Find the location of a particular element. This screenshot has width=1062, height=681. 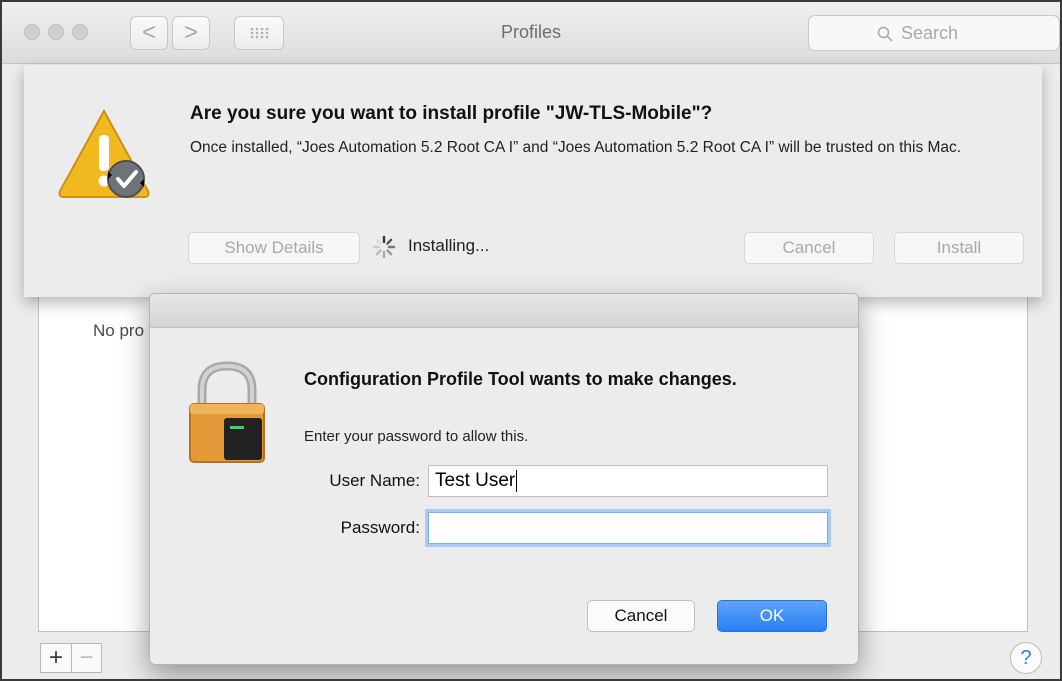

sheet-cancel-button: Cancel is located at coordinates (809, 248).